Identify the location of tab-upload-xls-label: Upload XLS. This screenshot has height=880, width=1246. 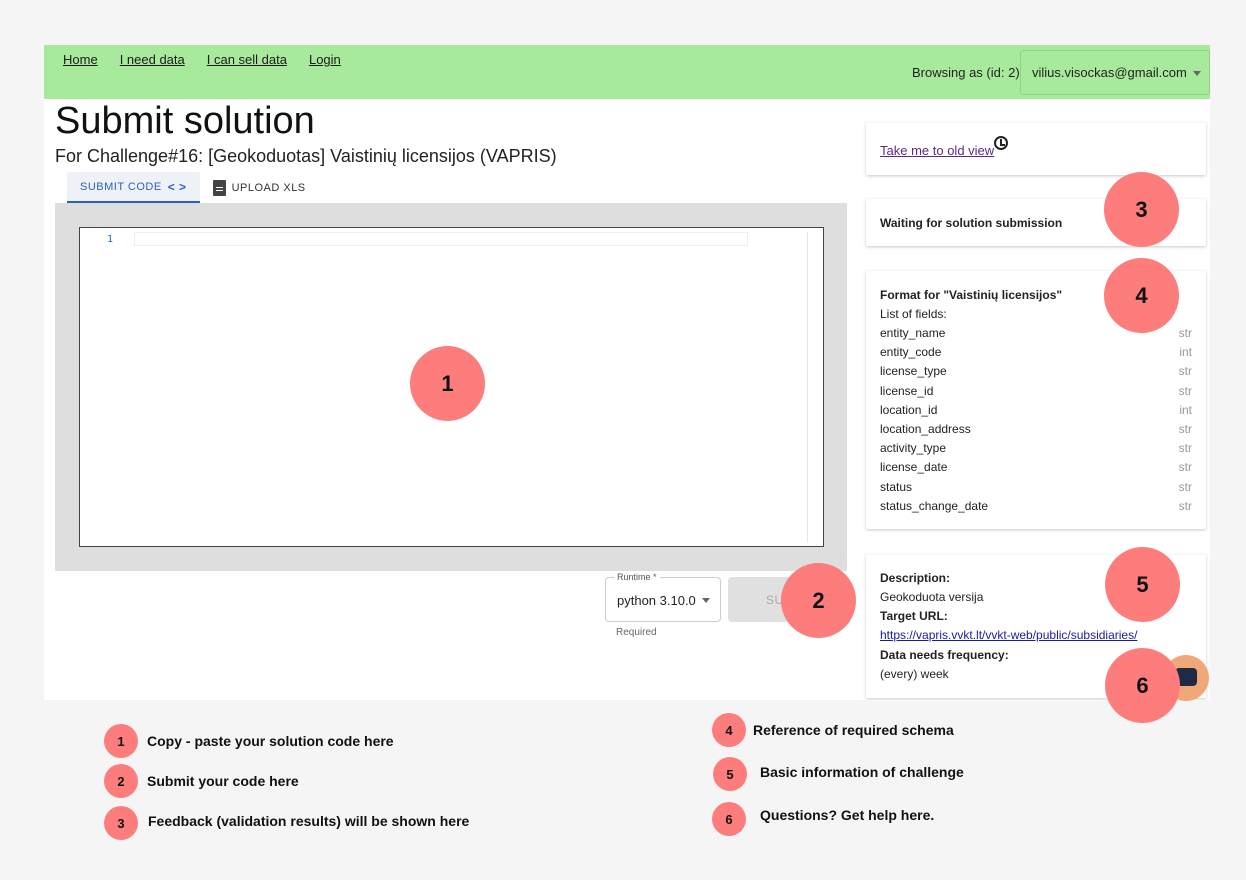
(268, 187).